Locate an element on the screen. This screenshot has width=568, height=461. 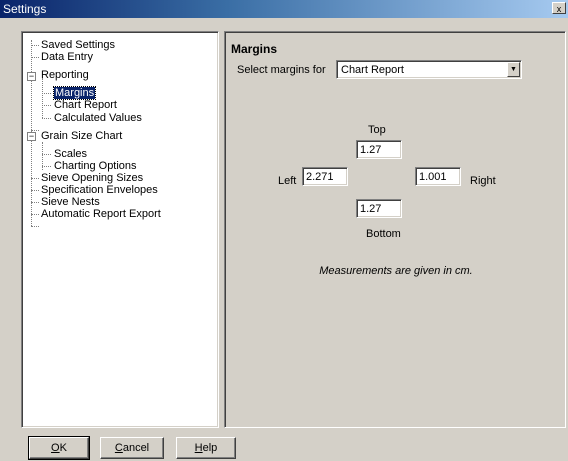
help-mnemonic: H is located at coordinates (198, 448).